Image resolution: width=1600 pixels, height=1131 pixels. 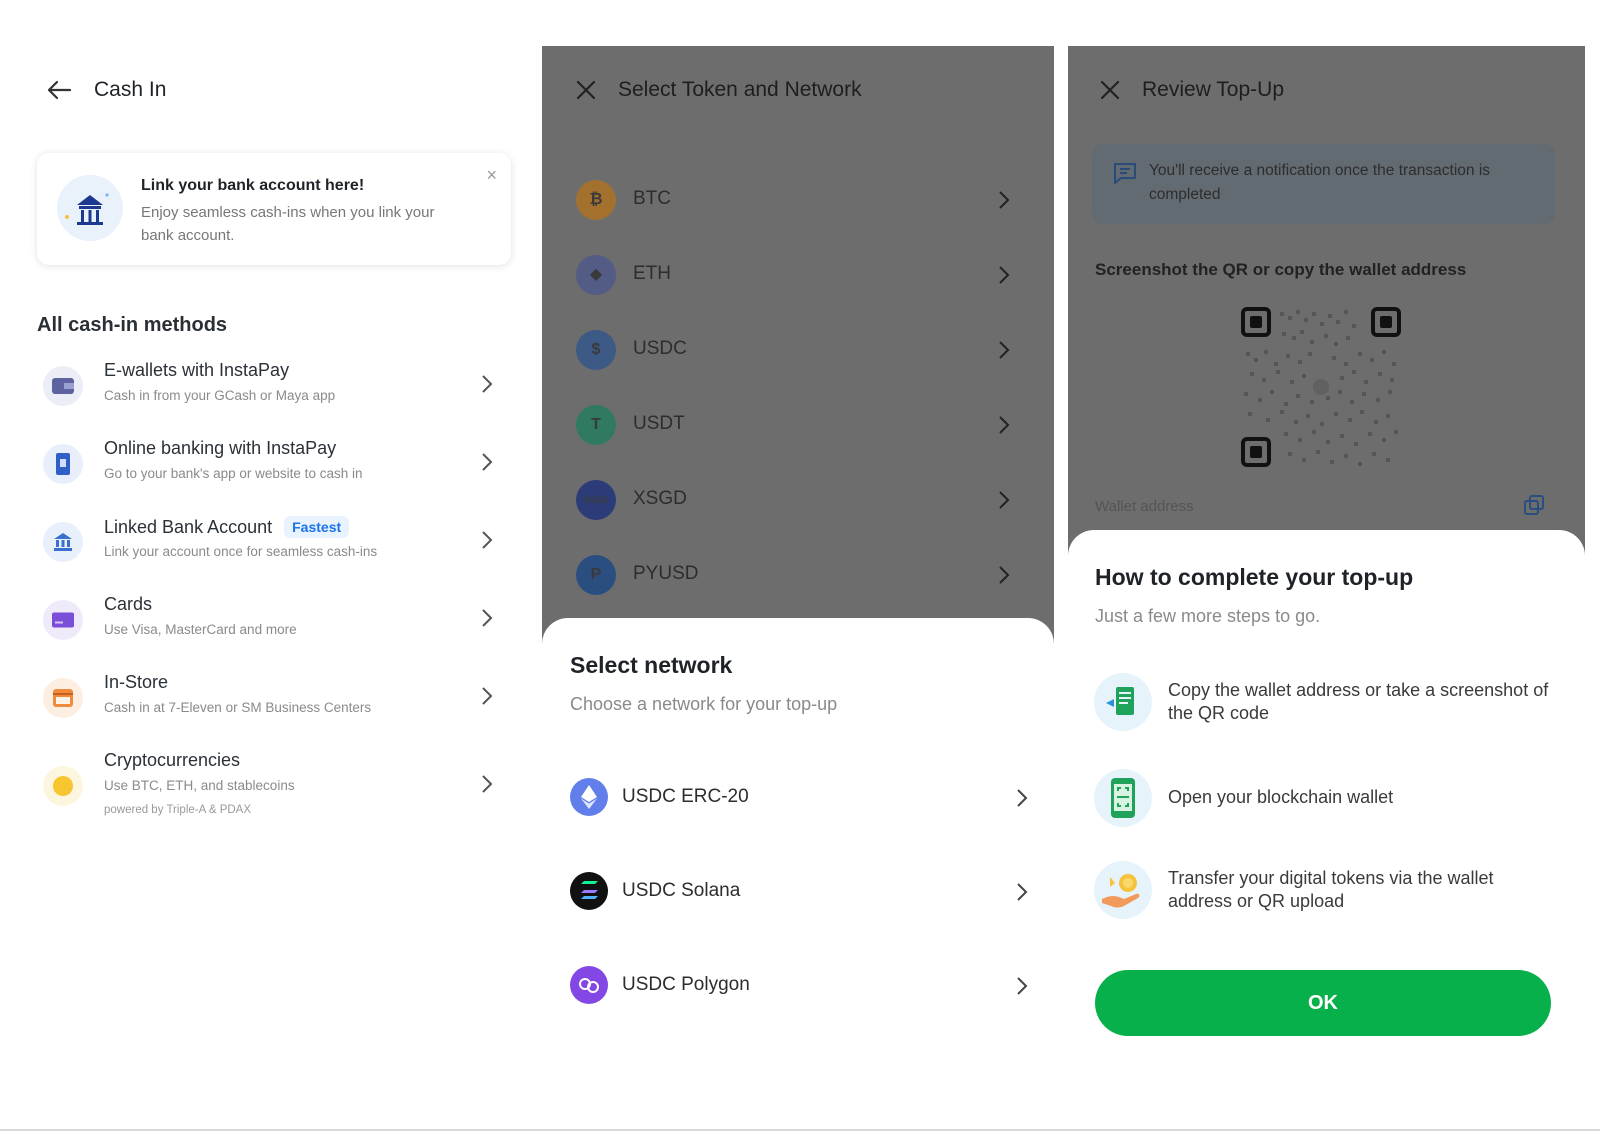 What do you see at coordinates (1323, 1003) in the screenshot?
I see `ok-button: OK` at bounding box center [1323, 1003].